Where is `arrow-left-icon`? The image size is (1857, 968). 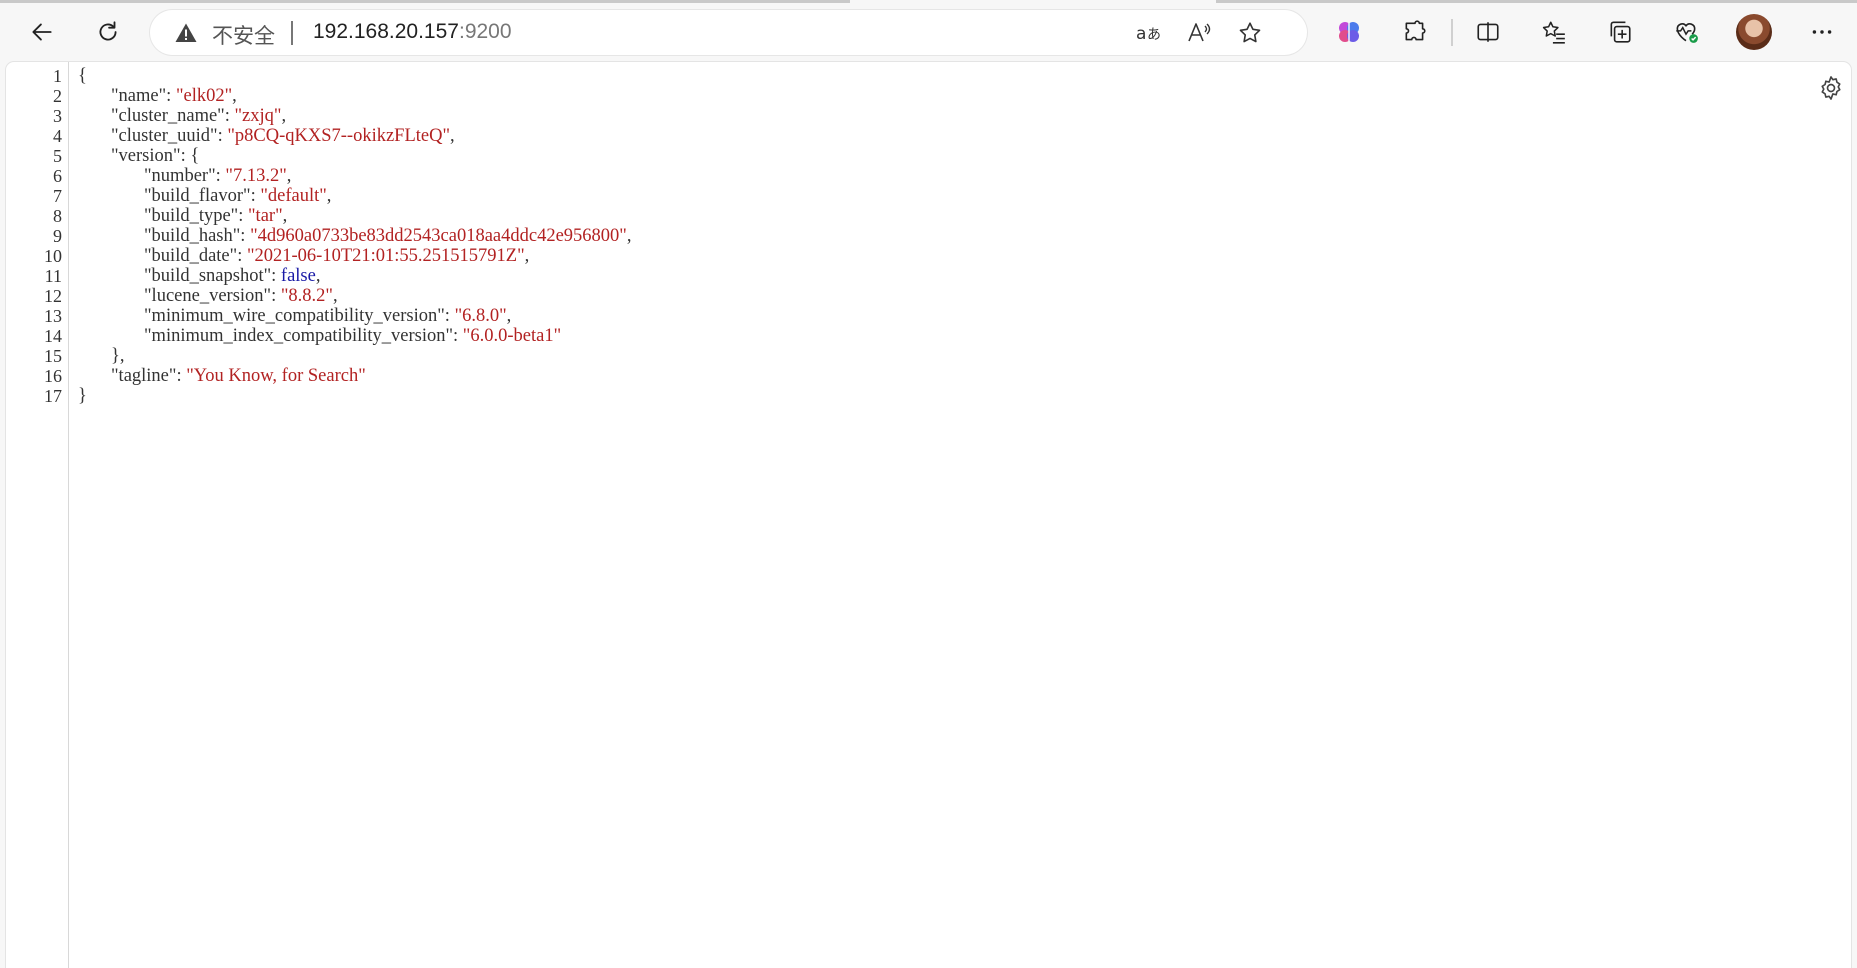 arrow-left-icon is located at coordinates (42, 32).